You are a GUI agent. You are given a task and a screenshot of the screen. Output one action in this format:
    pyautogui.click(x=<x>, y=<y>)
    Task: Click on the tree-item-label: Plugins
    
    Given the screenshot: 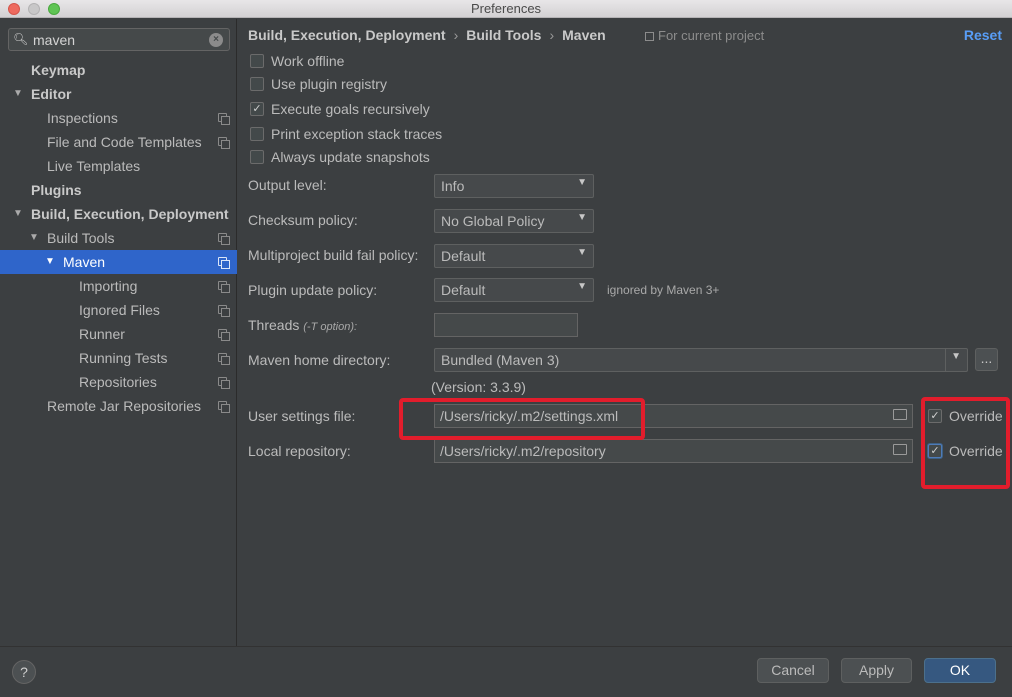 What is the action you would take?
    pyautogui.click(x=56, y=190)
    